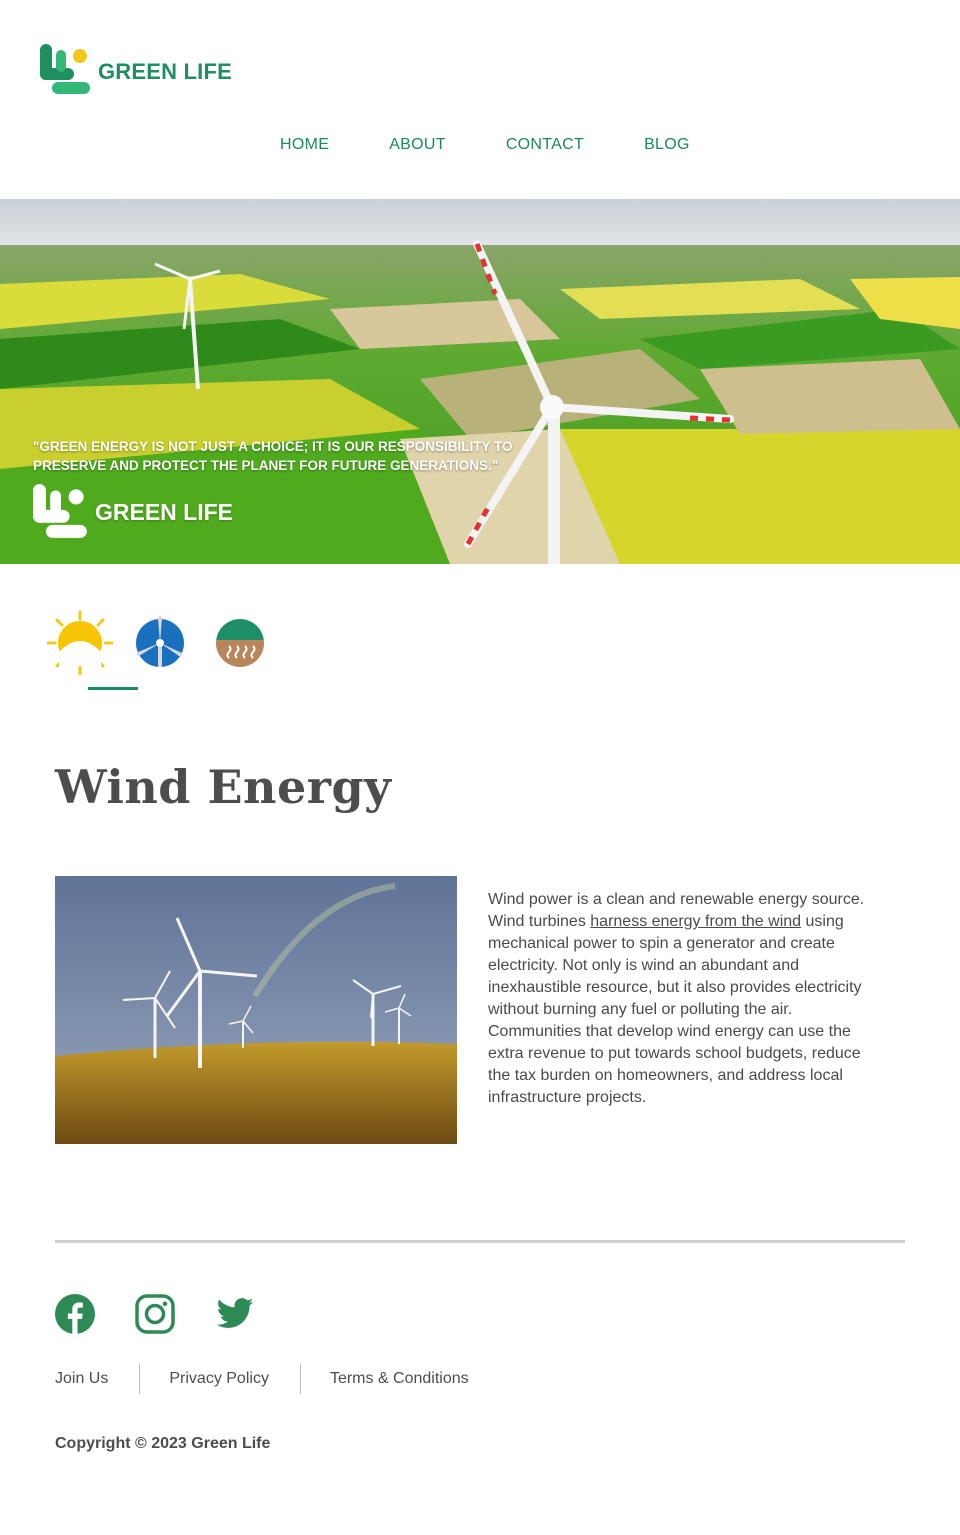 The height and width of the screenshot is (1535, 960). I want to click on nav-contact: CONTACT, so click(545, 145).